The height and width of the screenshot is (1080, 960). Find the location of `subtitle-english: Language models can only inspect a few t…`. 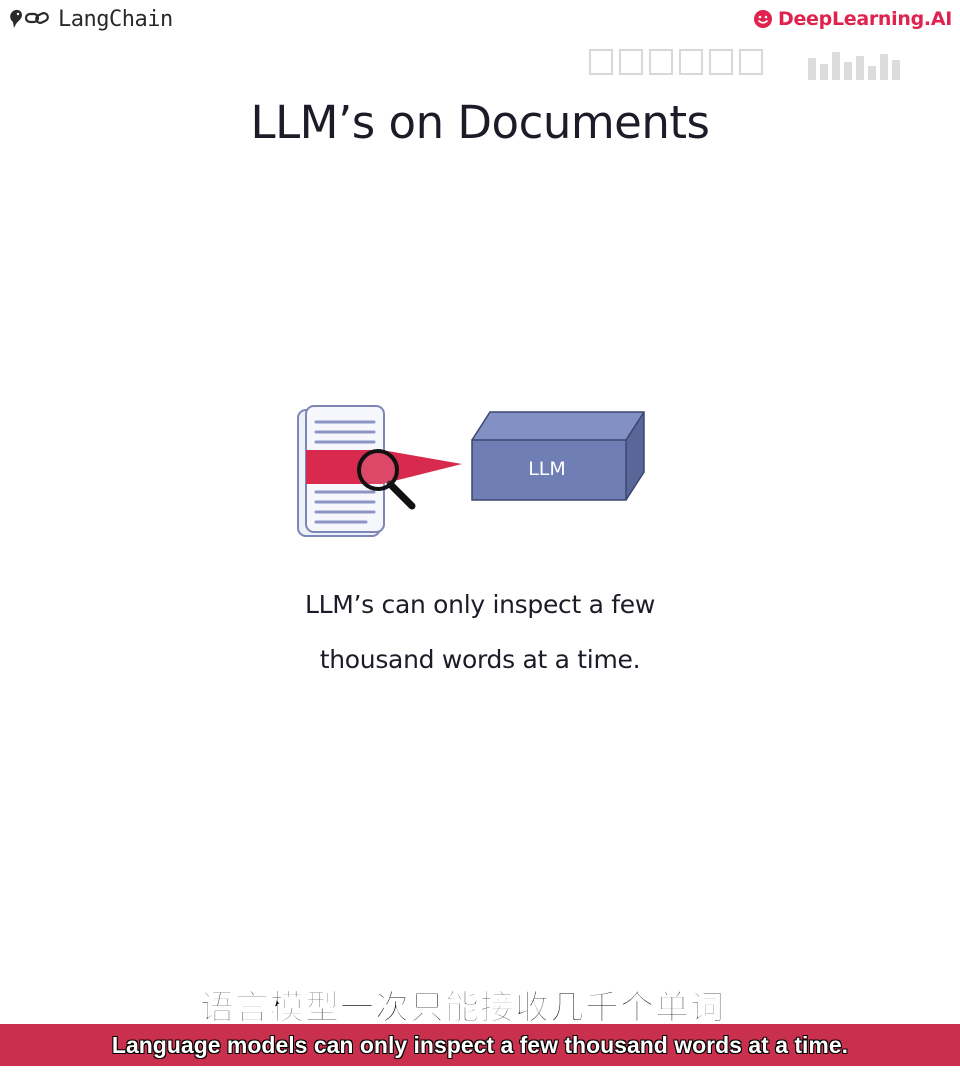

subtitle-english: Language models can only inspect a few t… is located at coordinates (480, 1044).